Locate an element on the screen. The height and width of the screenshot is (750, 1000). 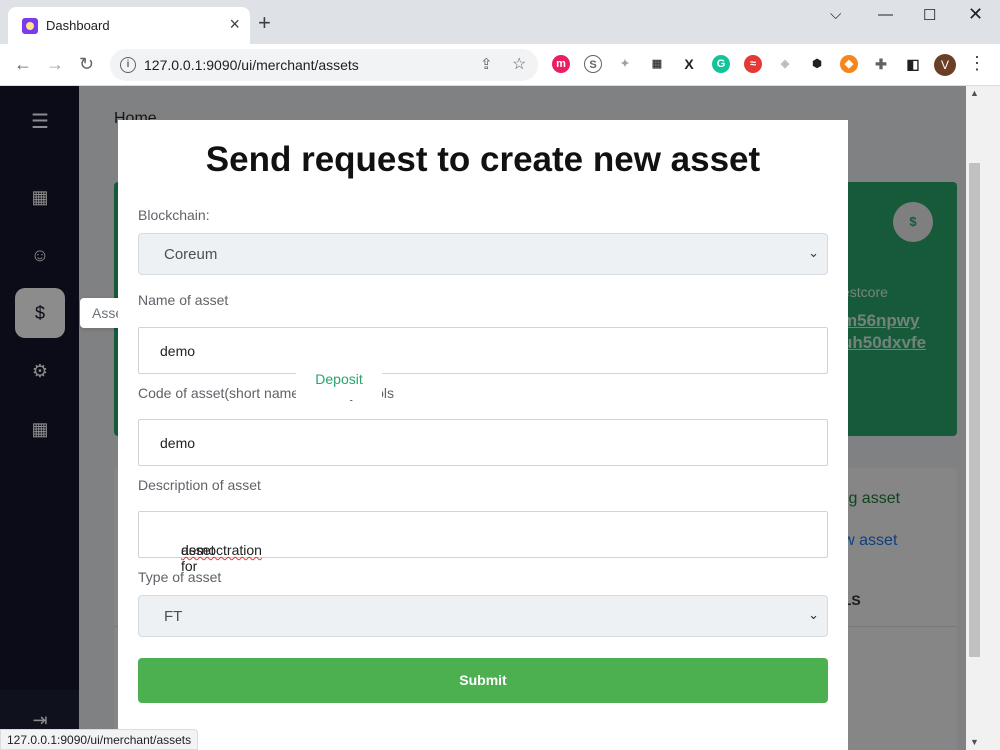
type-select: FT ⌄ is located at coordinates (483, 616).